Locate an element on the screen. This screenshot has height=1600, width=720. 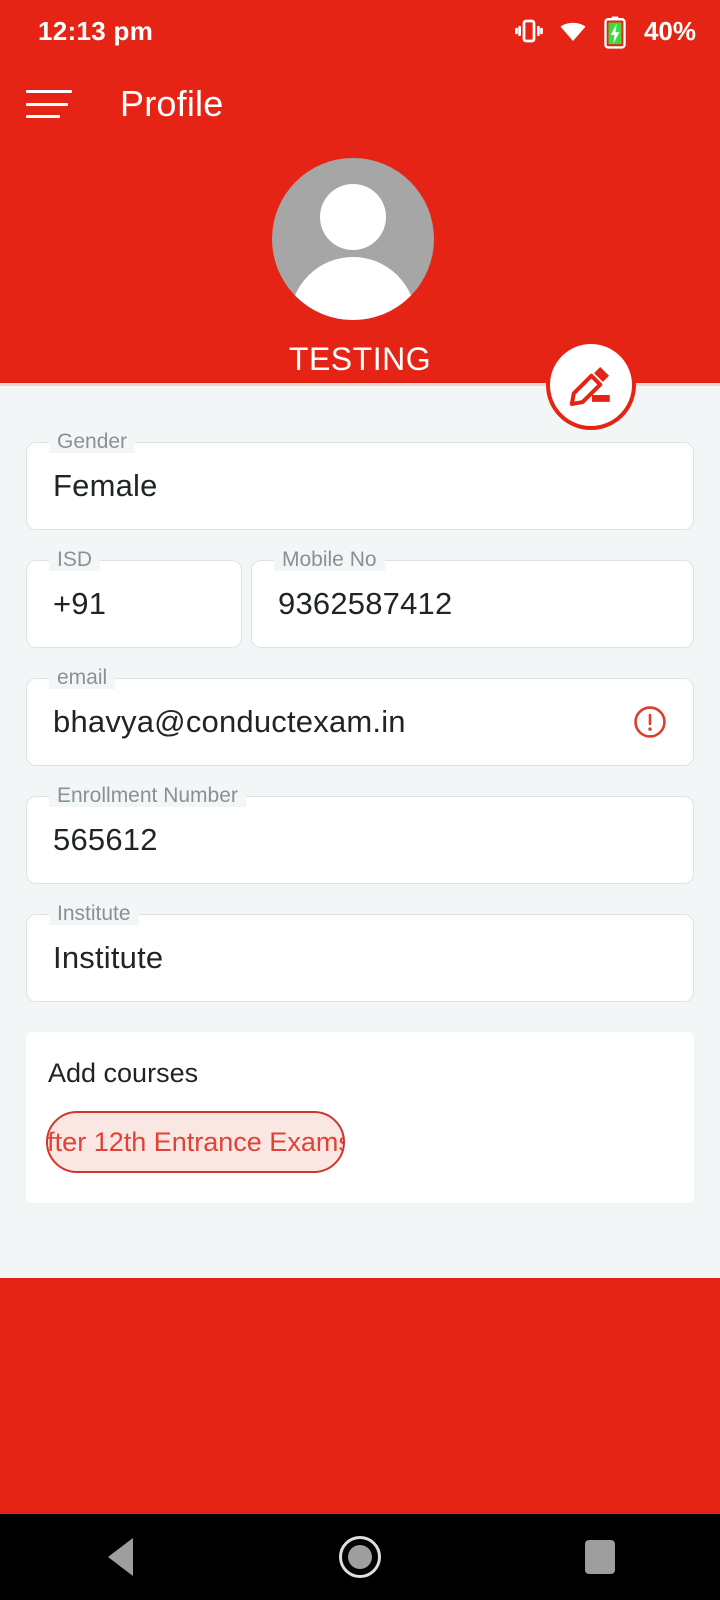
back-triangle-icon is located at coordinates (120, 1557).